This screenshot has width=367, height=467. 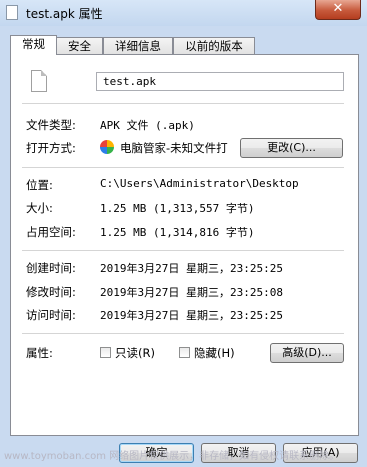 I want to click on attributes-label: 属性:, so click(x=39, y=353).